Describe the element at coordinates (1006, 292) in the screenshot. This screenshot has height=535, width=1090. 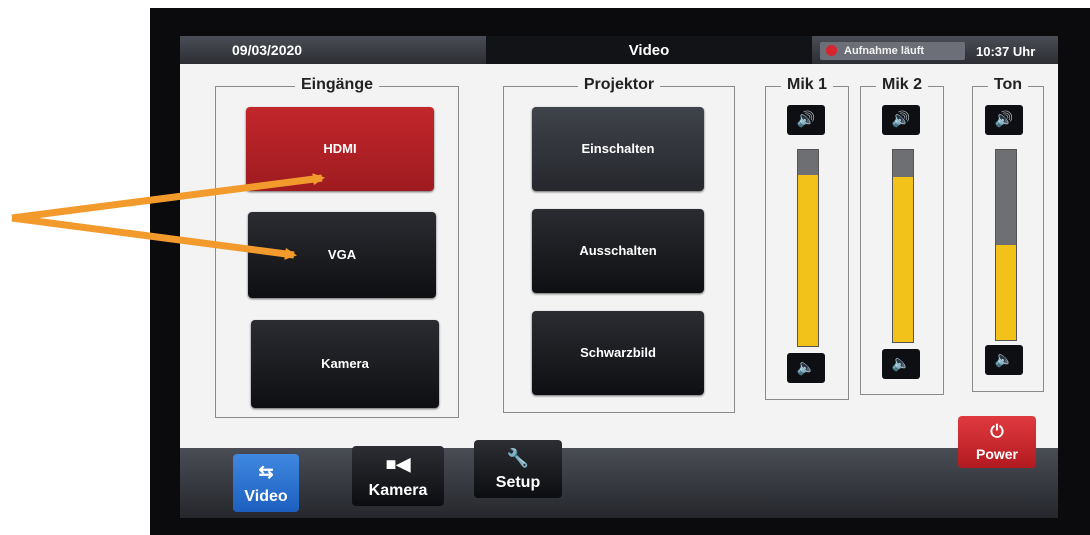
I see `sound-level-fill` at that location.